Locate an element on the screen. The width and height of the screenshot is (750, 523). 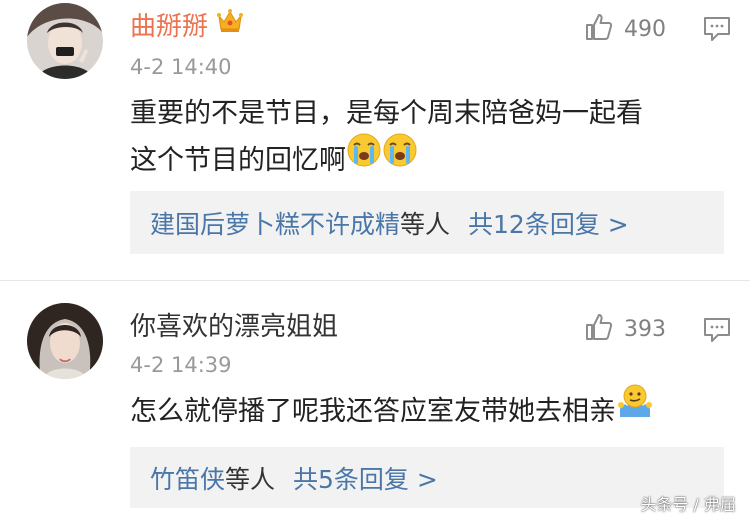
reply-count-link: 共5条回复 > is located at coordinates (365, 478).